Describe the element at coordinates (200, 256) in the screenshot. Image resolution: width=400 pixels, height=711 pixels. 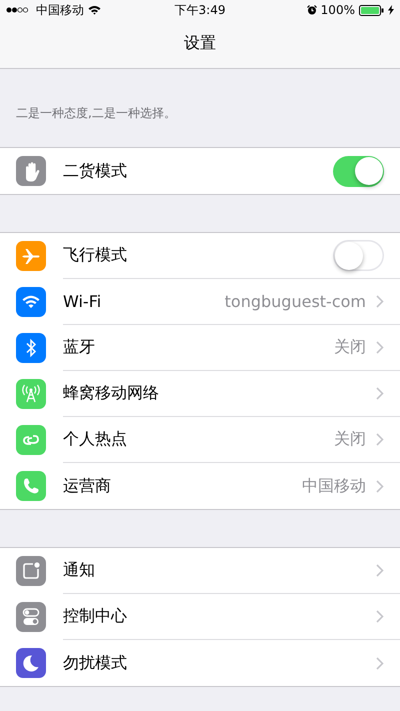
I see `settings-row: 飞行模式` at that location.